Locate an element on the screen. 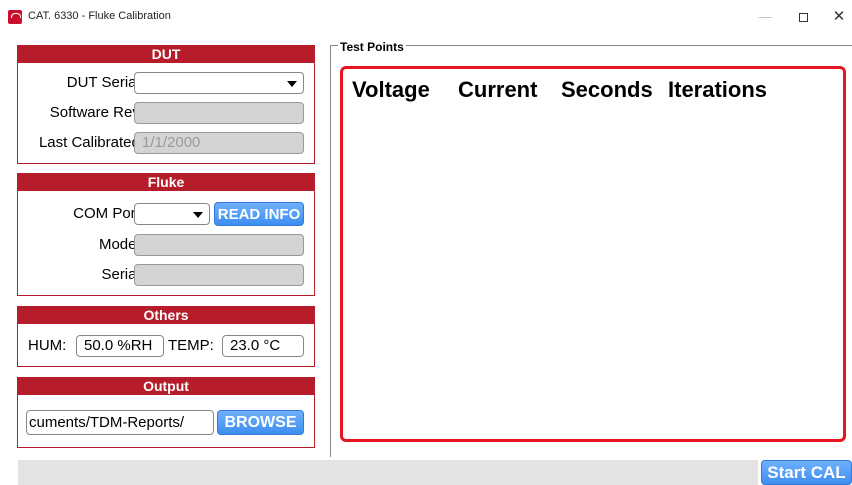 This screenshot has height=485, width=852. maximize-icon is located at coordinates (803, 18).